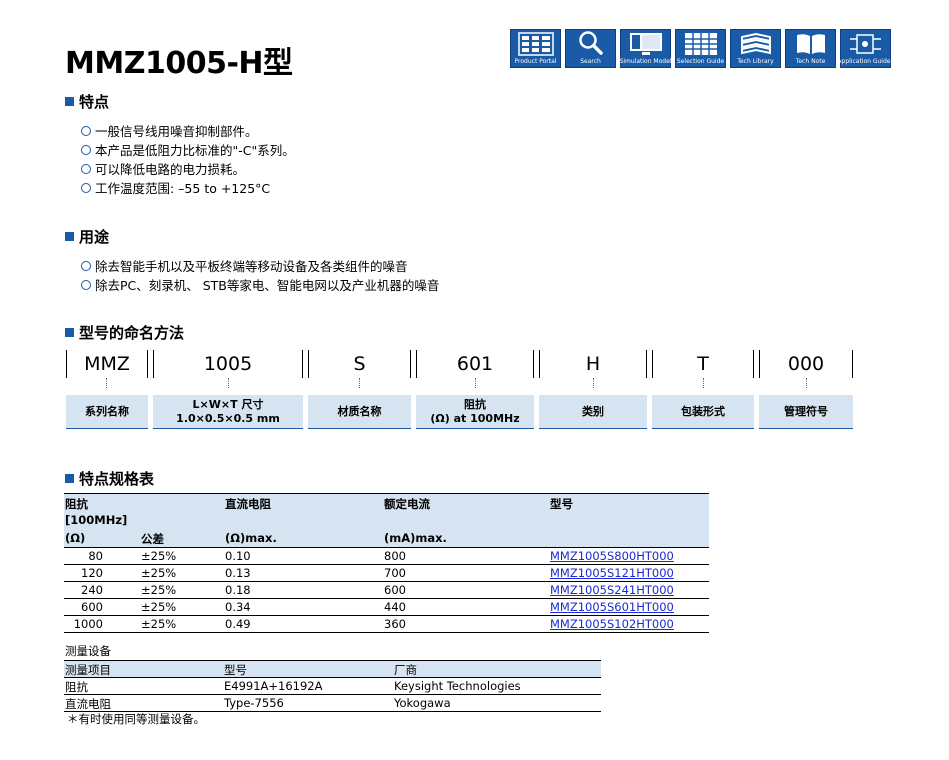 Image resolution: width=949 pixels, height=760 pixels. I want to click on header-dcr-unit: (Ω)max., so click(251, 538).